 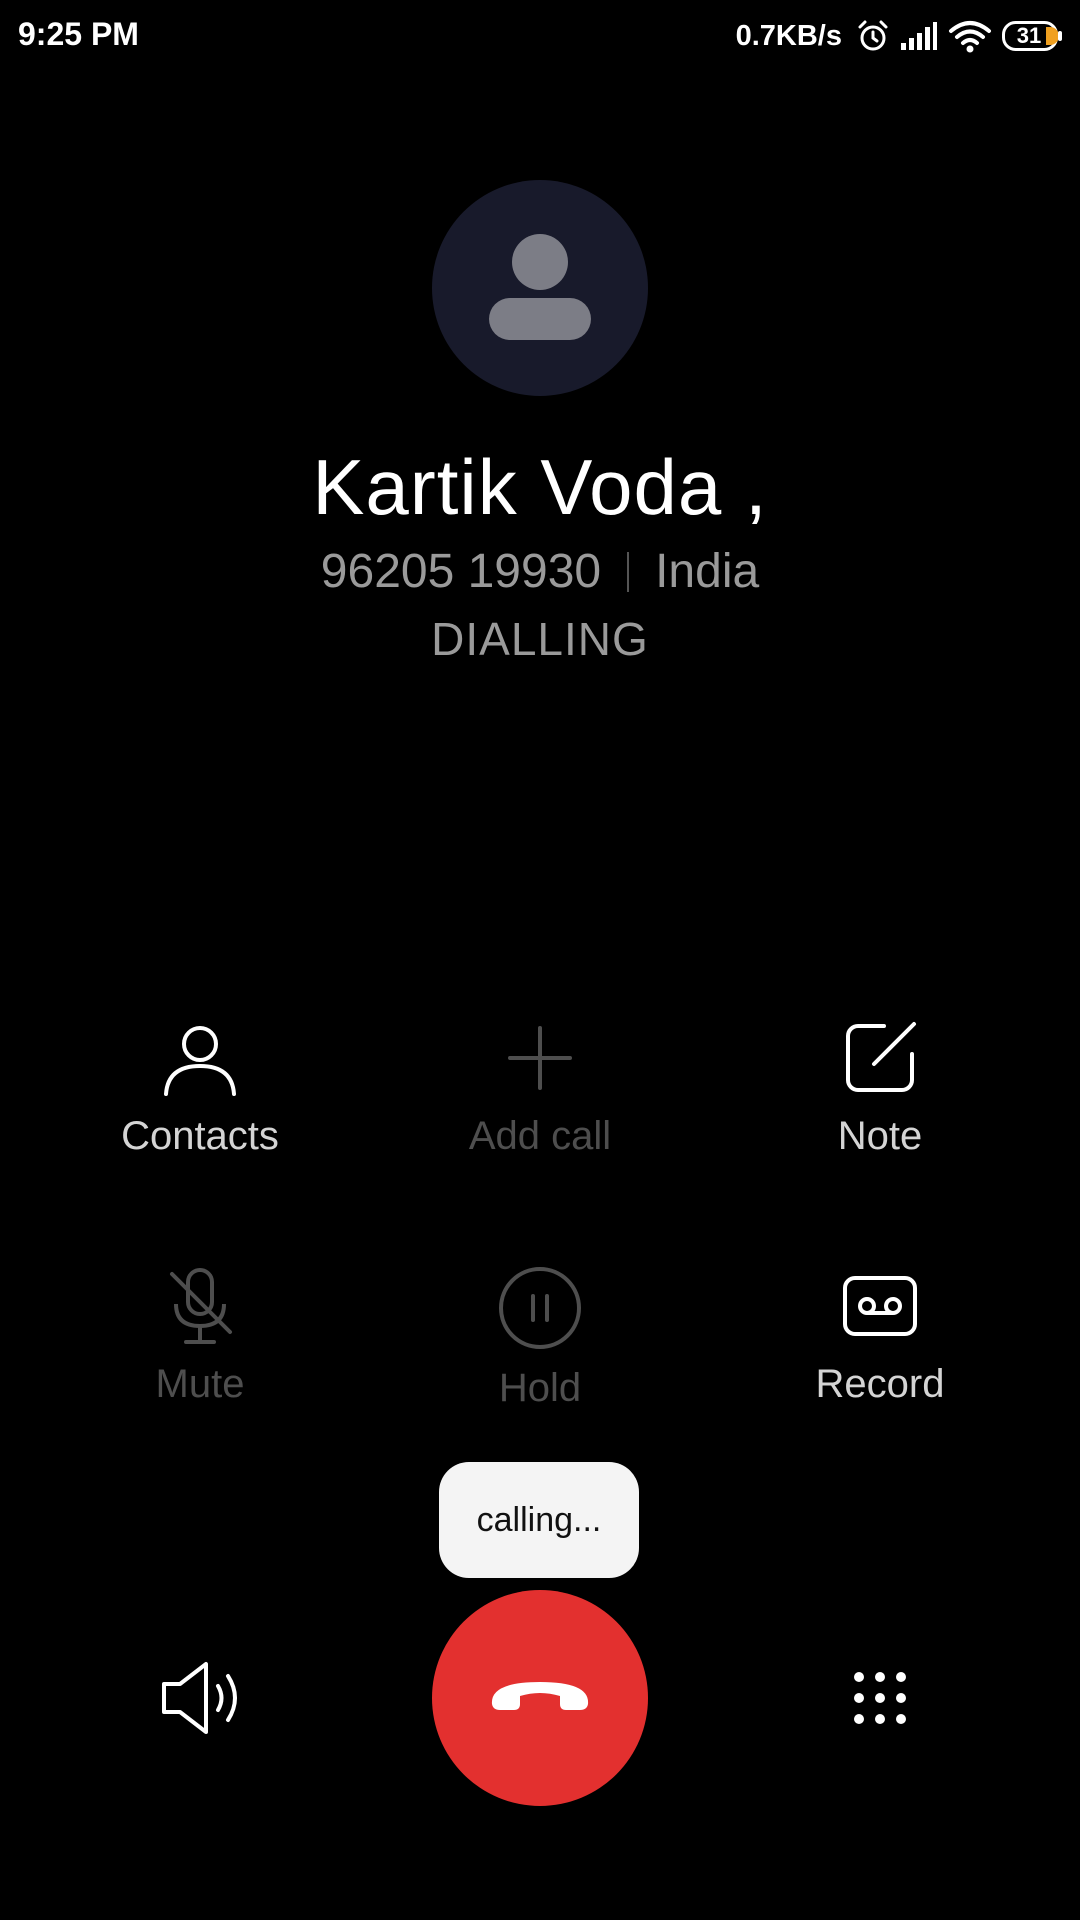 I want to click on mute-label: Mute, so click(x=200, y=1384).